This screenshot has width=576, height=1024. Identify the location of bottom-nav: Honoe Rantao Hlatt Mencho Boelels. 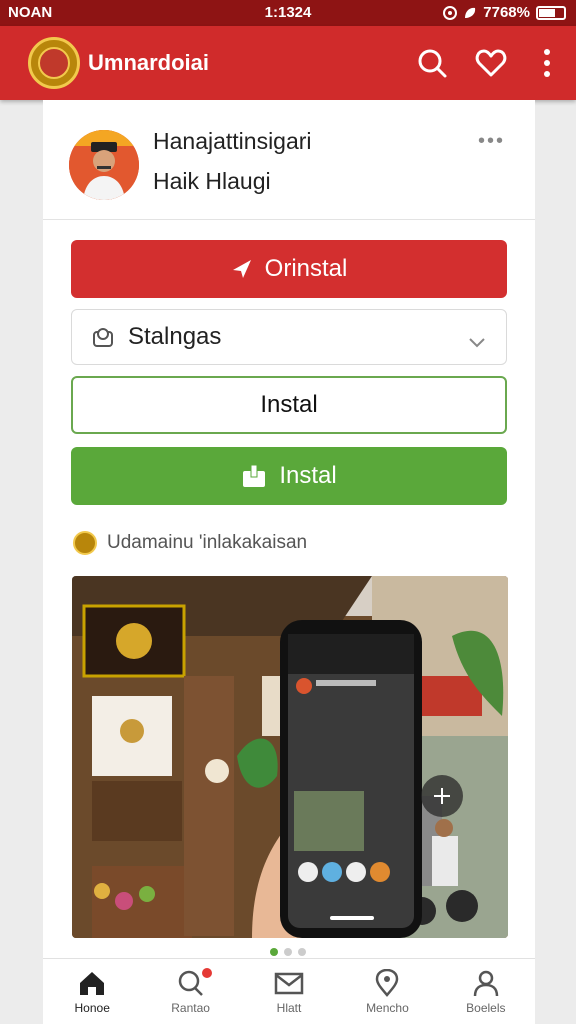
(289, 991).